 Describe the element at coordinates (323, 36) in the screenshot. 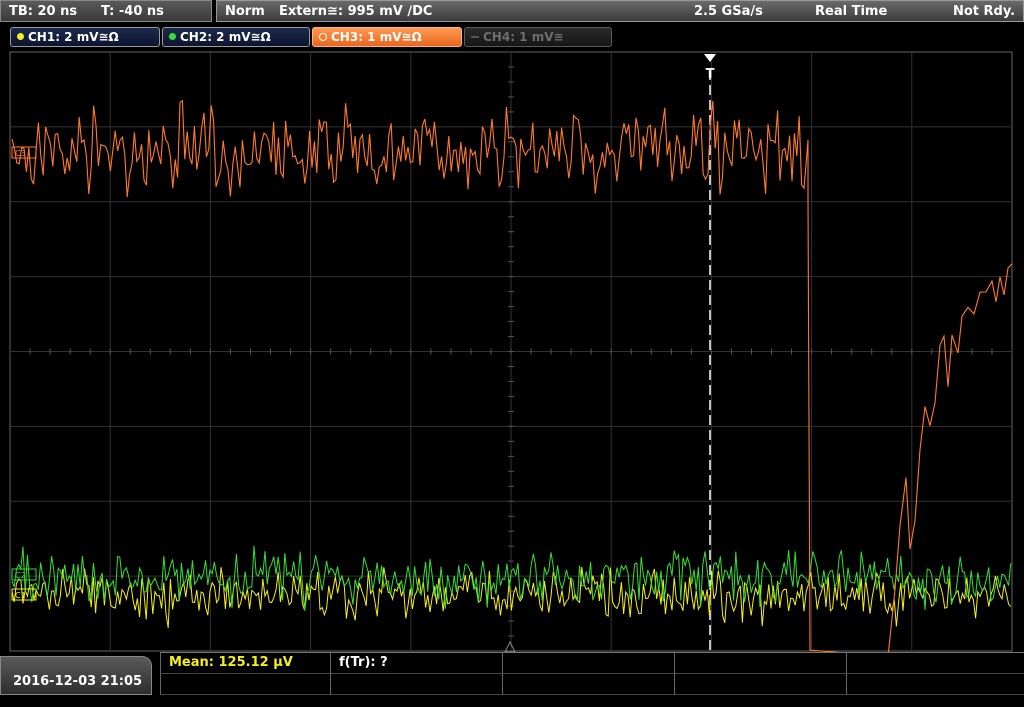

I see `ch3-indicator-icon` at that location.